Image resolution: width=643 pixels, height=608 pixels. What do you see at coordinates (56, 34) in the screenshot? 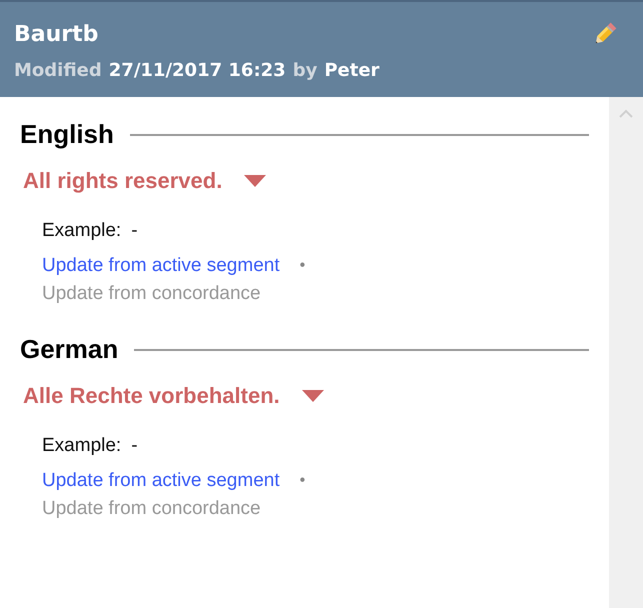
I see `entry-title: Baurtb` at bounding box center [56, 34].